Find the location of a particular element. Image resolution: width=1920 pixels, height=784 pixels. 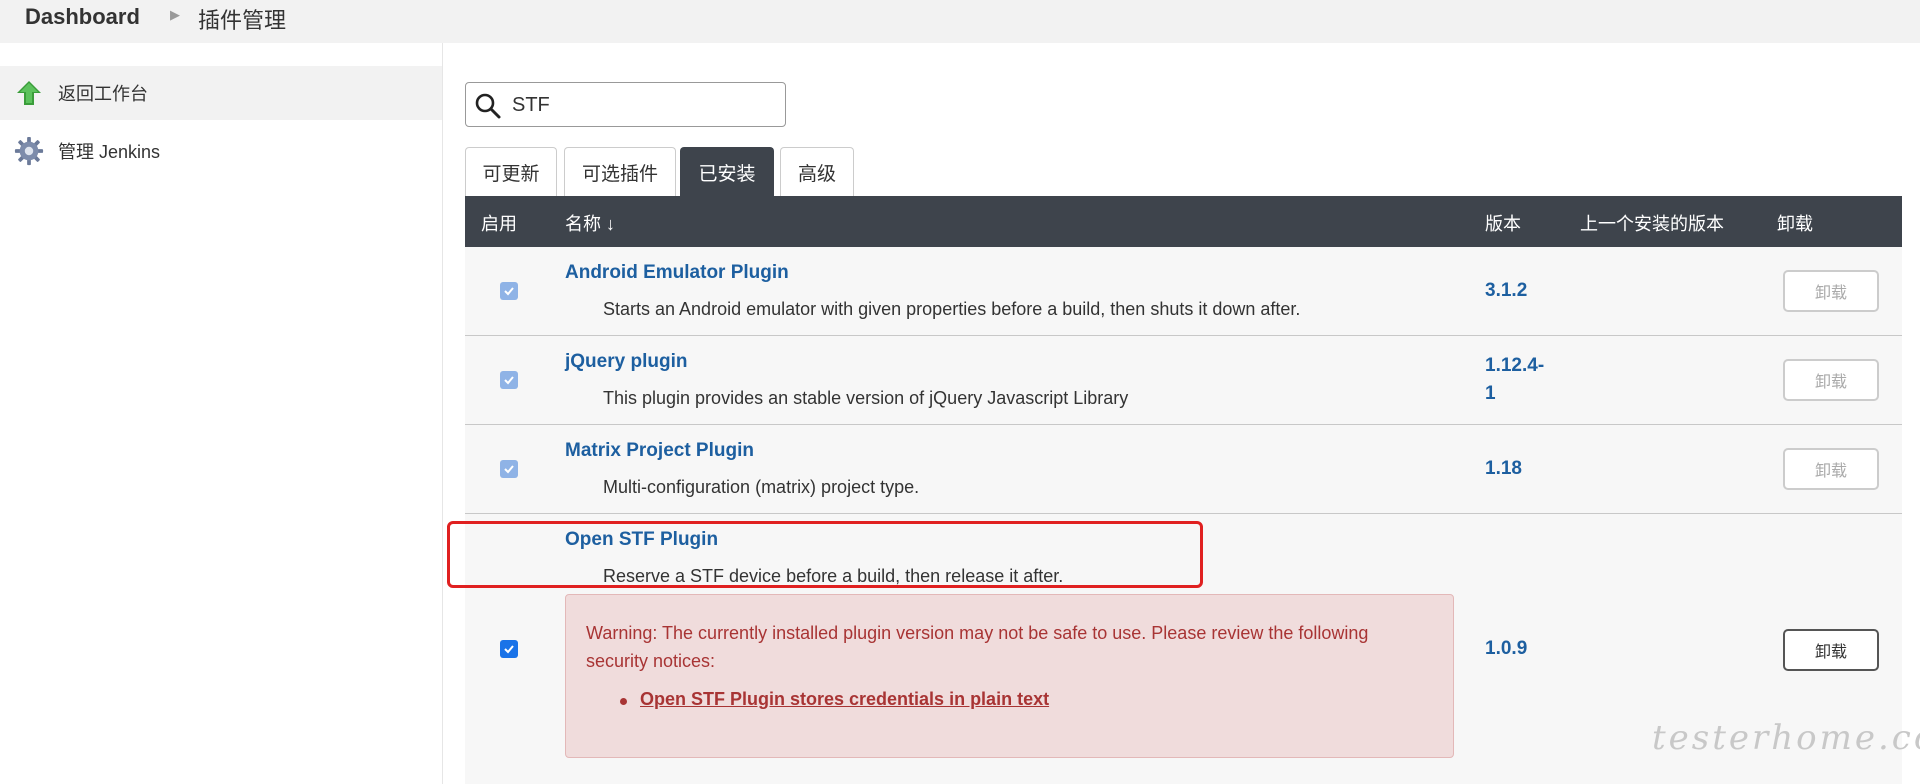

plugin-name-link: Android Emulator Plugin is located at coordinates (677, 273).